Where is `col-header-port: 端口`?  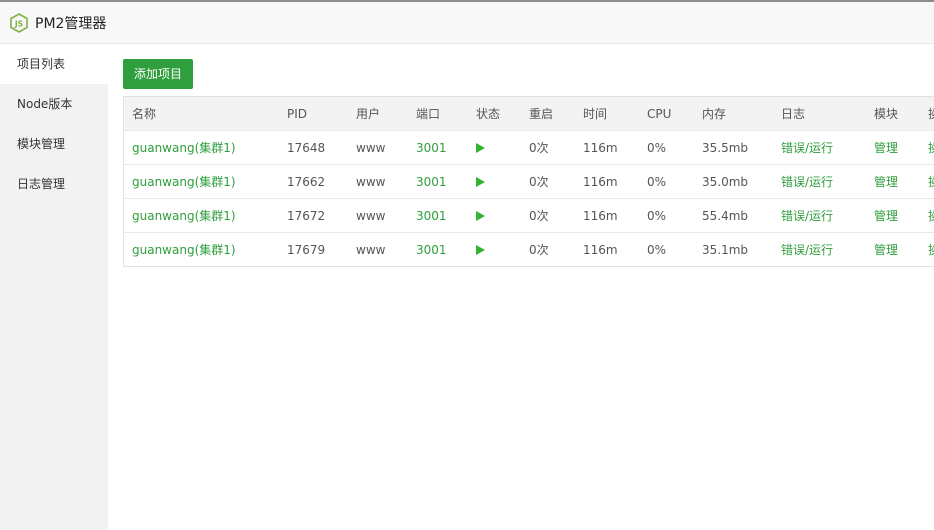
col-header-port: 端口 is located at coordinates (438, 114).